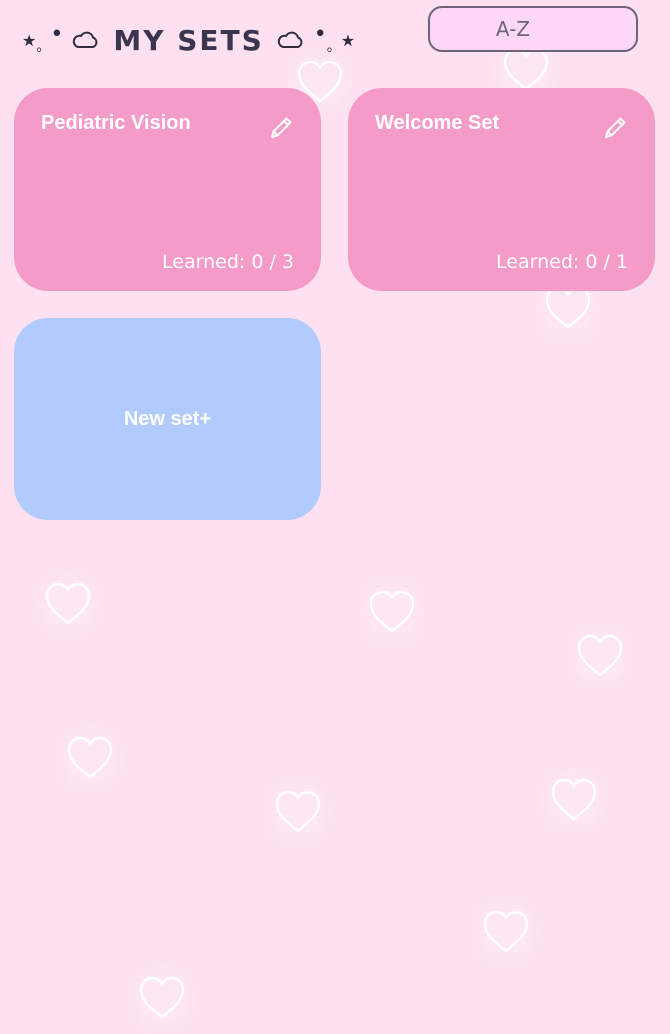  I want to click on page-title: MY SETS, so click(188, 40).